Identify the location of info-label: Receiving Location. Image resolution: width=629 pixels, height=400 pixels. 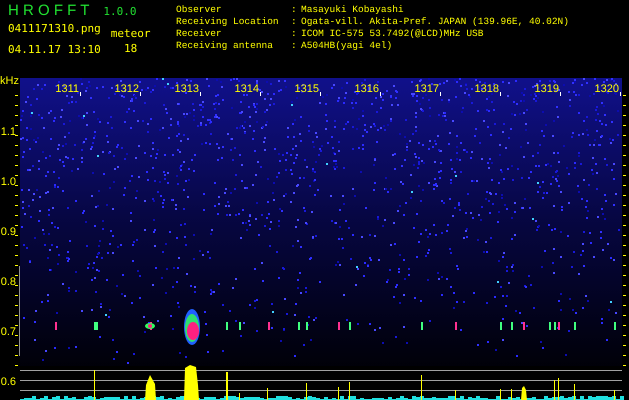
(228, 22).